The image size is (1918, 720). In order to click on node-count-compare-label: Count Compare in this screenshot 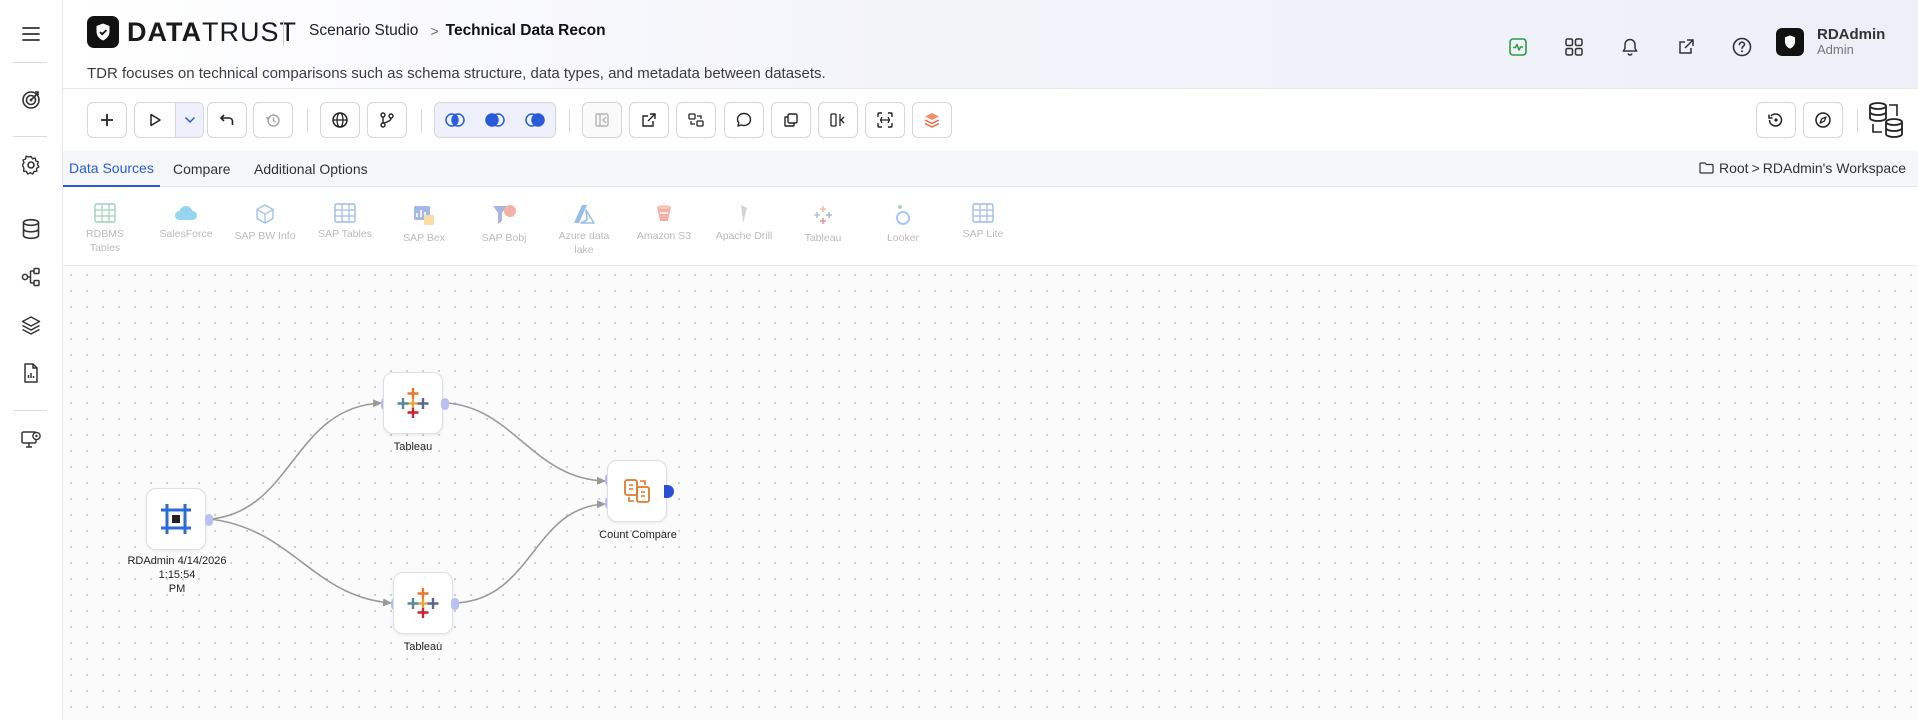, I will do `click(638, 535)`.